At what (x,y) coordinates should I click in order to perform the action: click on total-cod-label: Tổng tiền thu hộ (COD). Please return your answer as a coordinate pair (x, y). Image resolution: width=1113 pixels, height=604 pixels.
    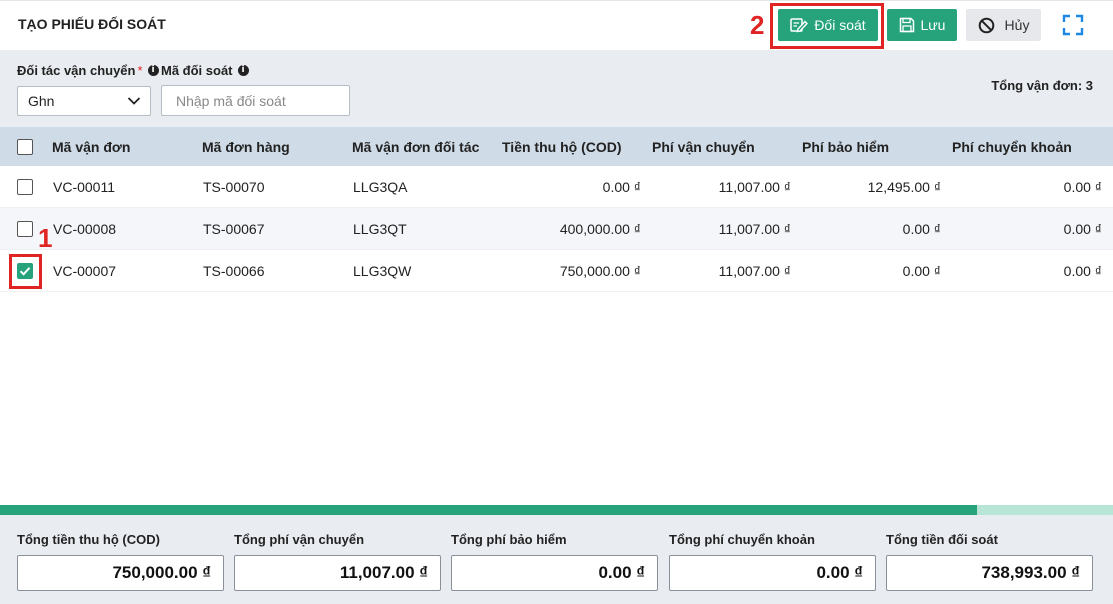
    Looking at the image, I should click on (88, 539).